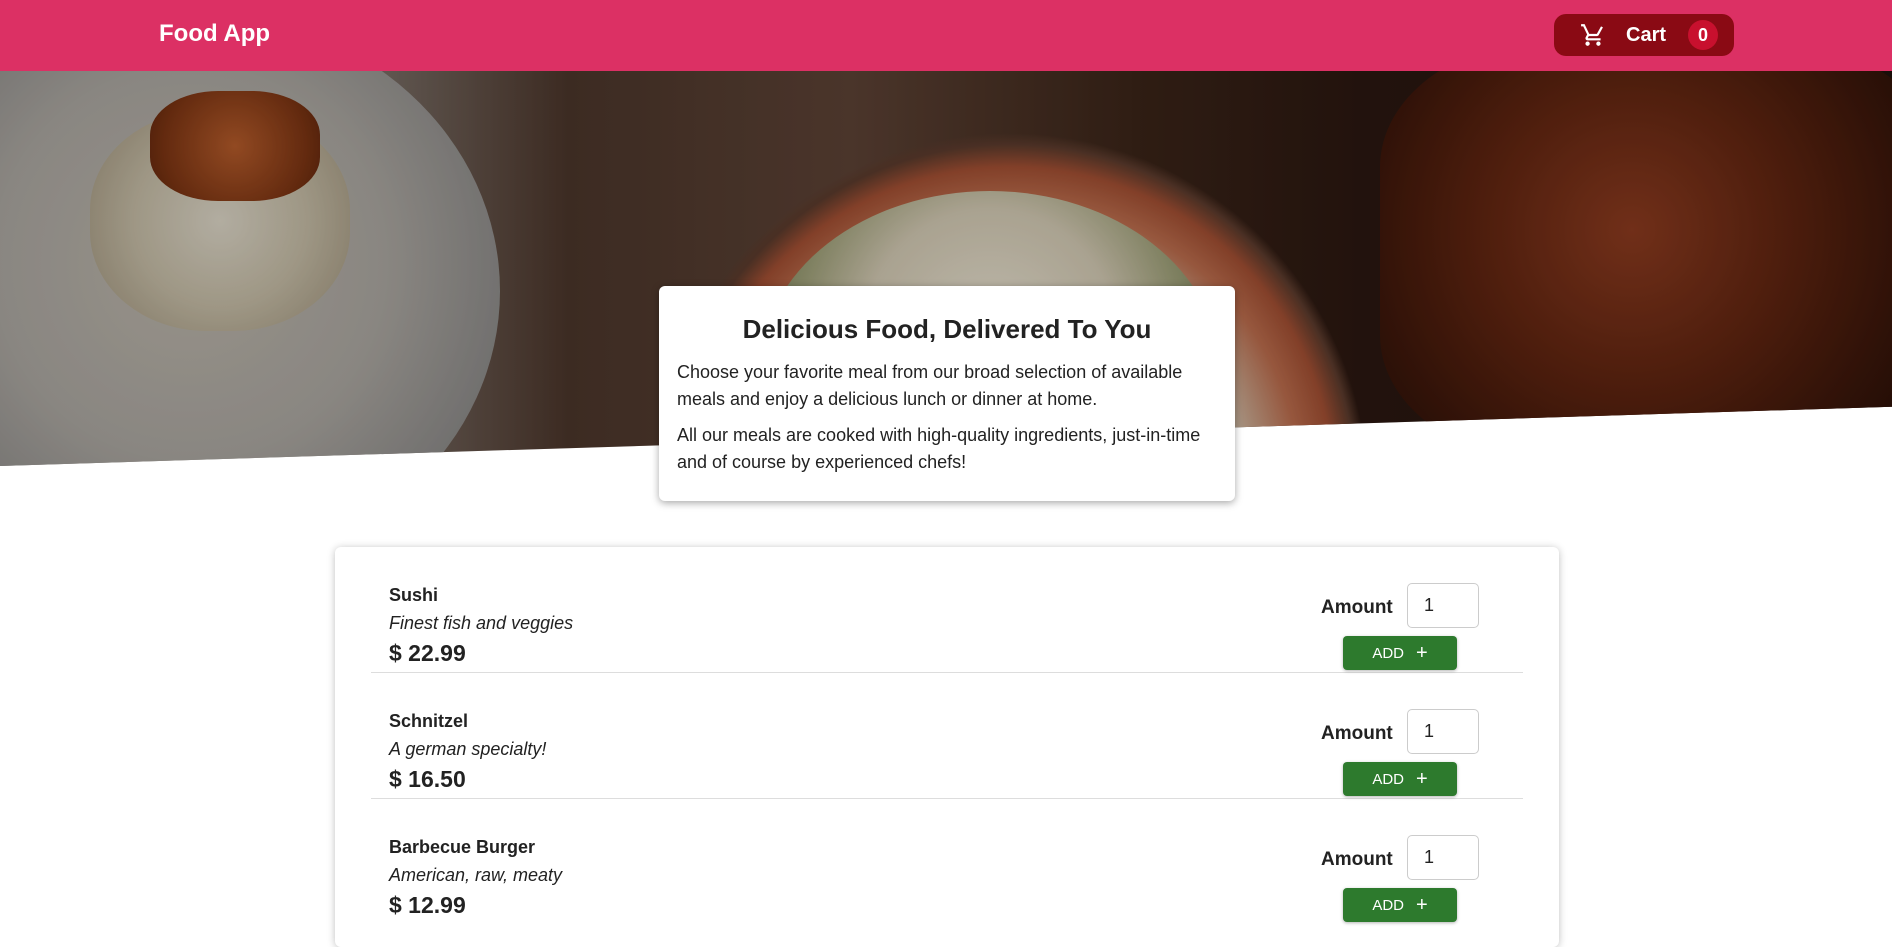  What do you see at coordinates (427, 905) in the screenshot?
I see `meal-price: $ 12.99` at bounding box center [427, 905].